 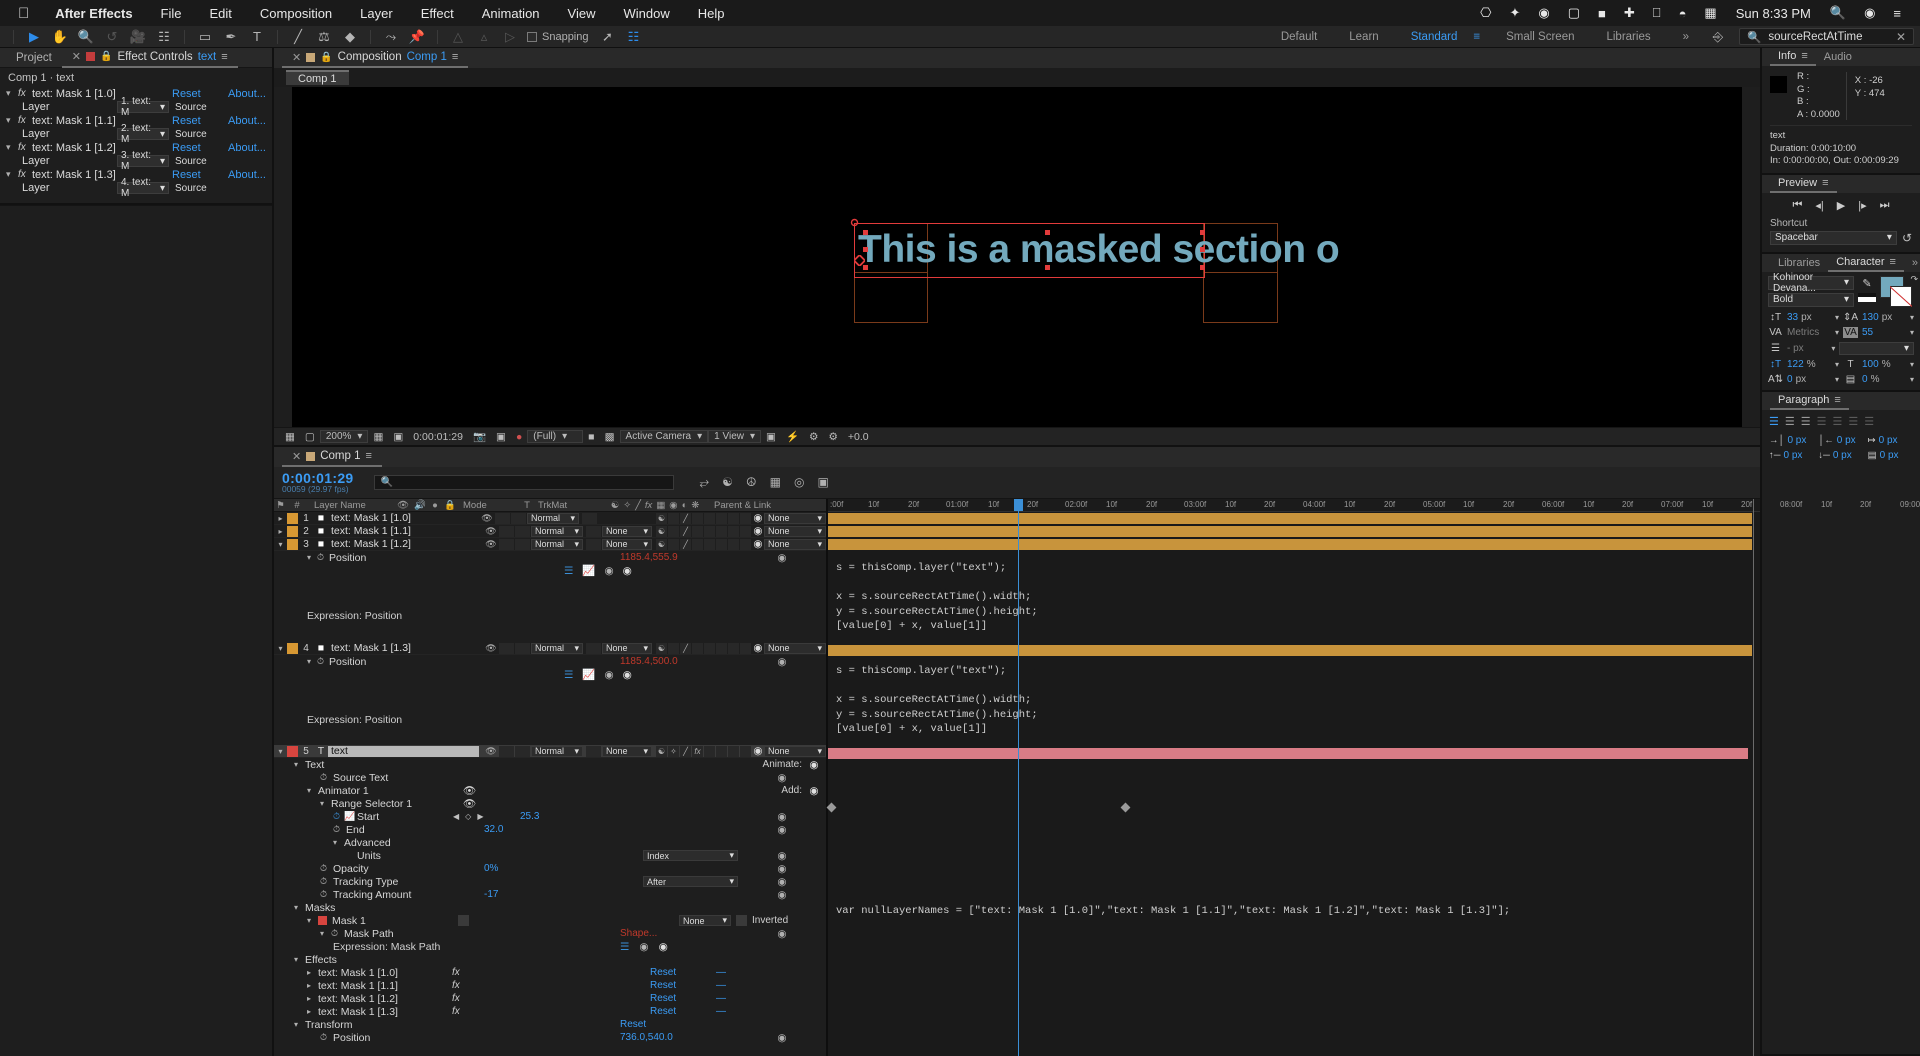 I want to click on input-source-icon: ▦, so click(x=1710, y=13).